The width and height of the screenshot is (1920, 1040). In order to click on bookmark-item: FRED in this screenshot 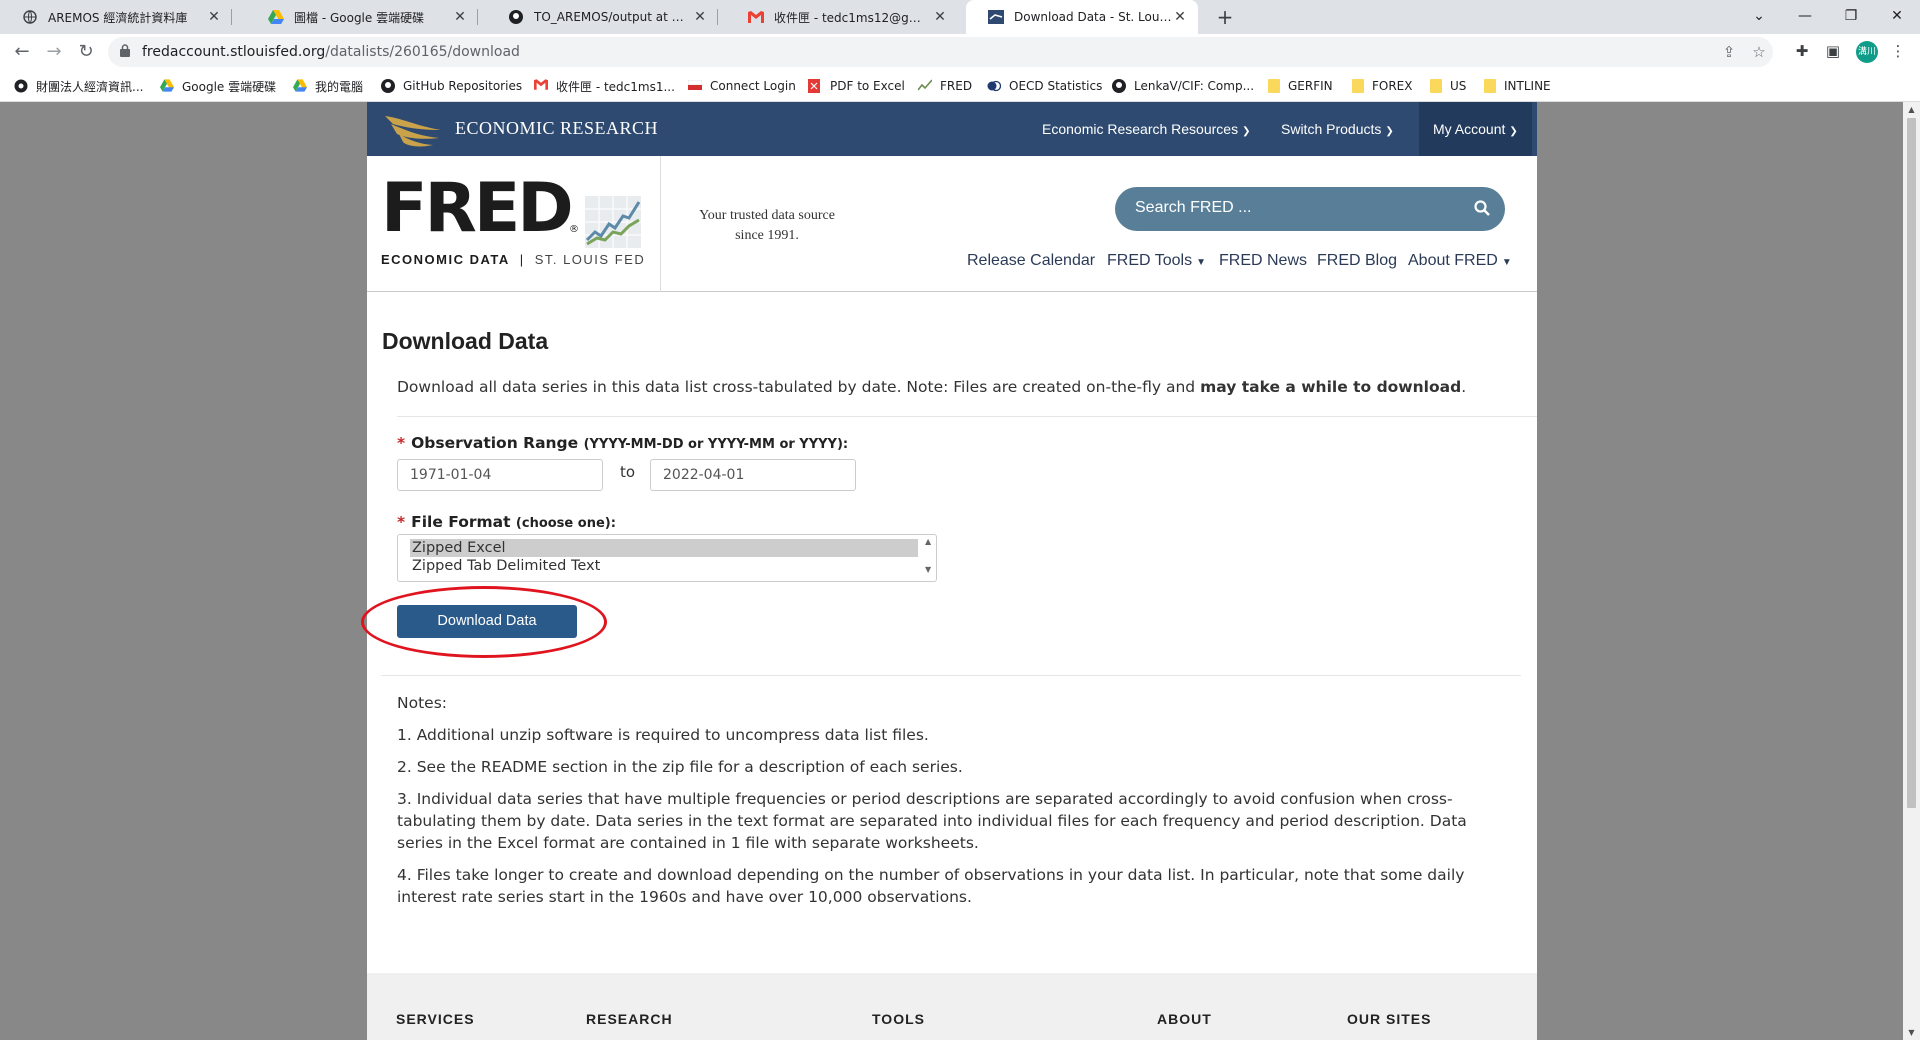, I will do `click(944, 86)`.